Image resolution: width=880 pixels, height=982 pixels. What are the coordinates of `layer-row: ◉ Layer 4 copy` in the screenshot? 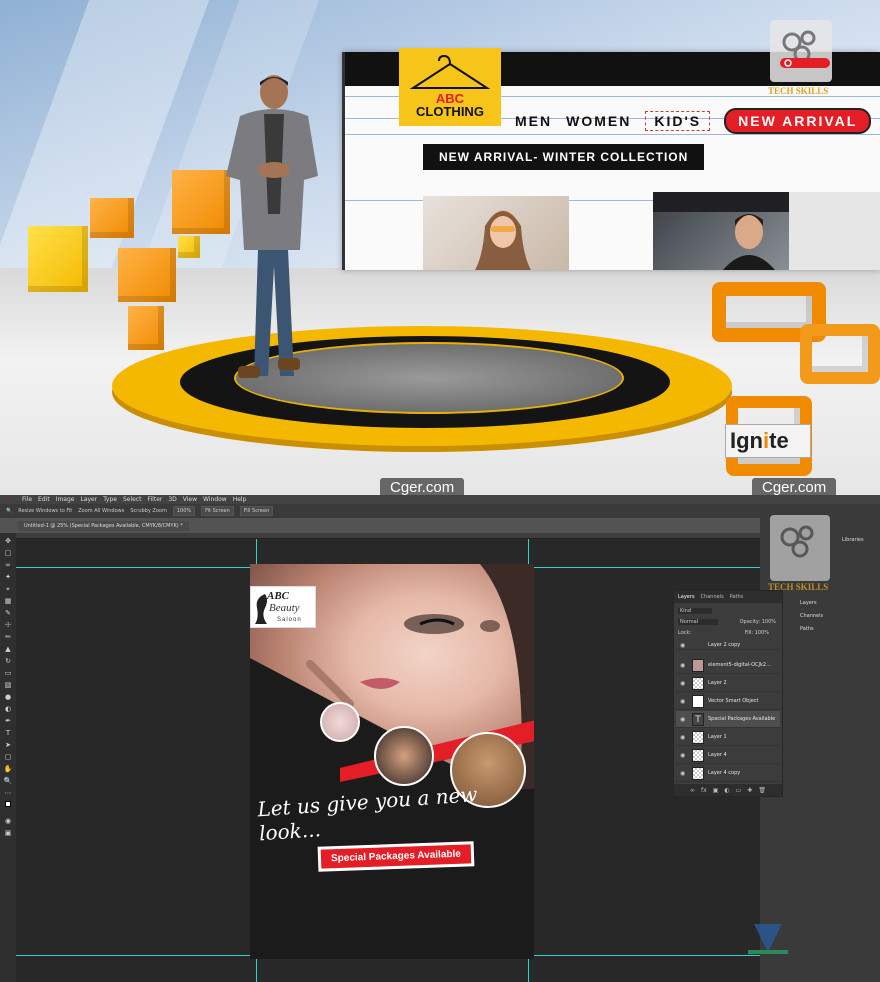 It's located at (728, 773).